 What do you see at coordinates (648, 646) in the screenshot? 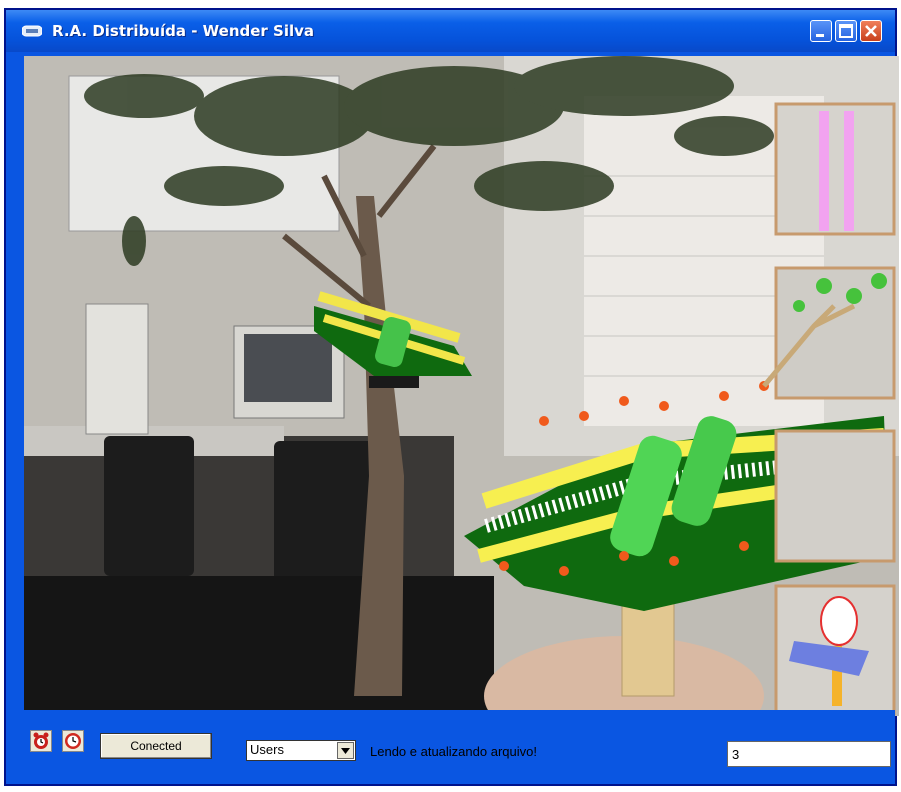
I see `marker-paddle` at bounding box center [648, 646].